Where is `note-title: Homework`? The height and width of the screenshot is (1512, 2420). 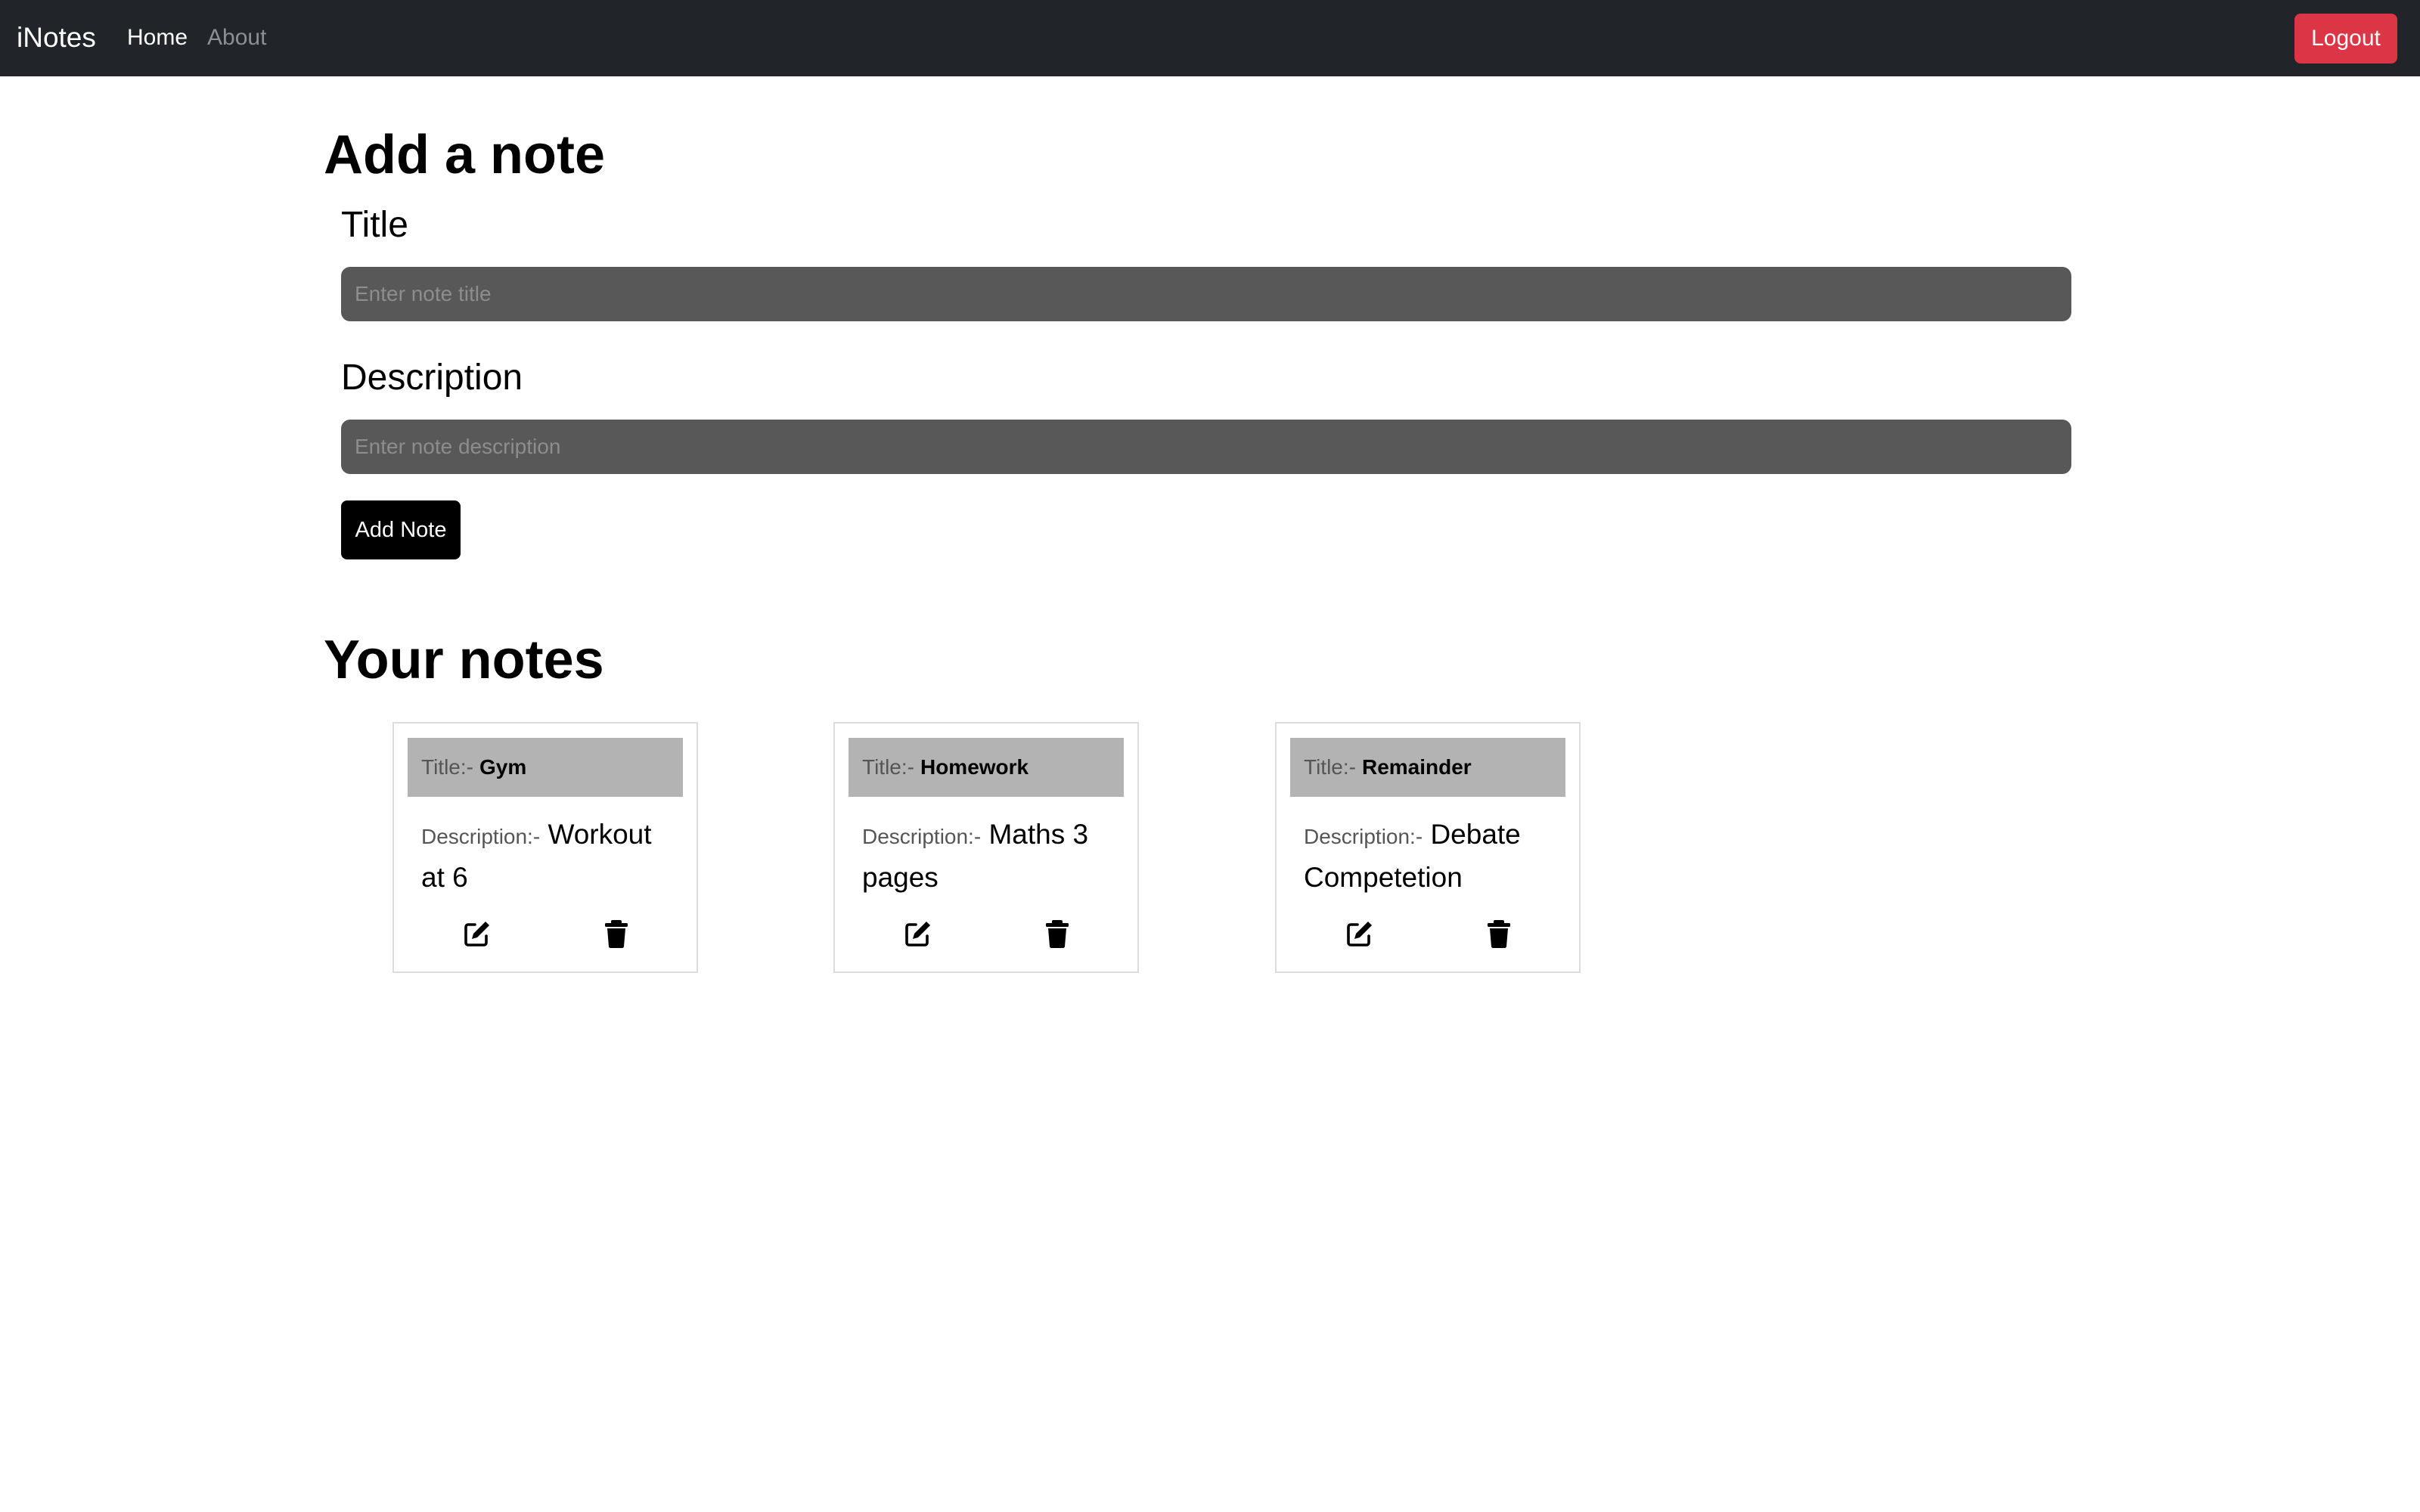 note-title: Homework is located at coordinates (974, 767).